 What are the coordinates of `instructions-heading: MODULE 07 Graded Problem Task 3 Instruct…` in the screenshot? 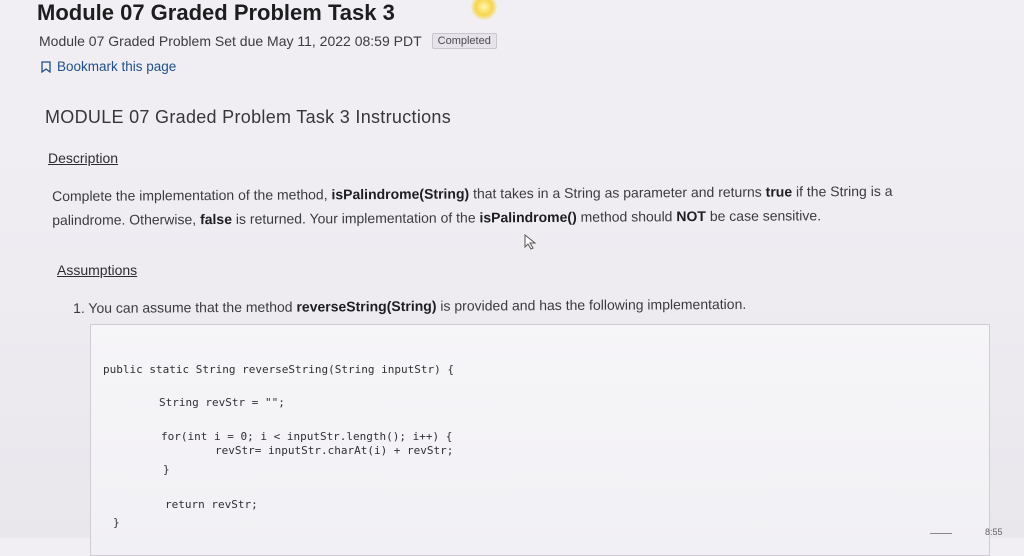 It's located at (248, 117).